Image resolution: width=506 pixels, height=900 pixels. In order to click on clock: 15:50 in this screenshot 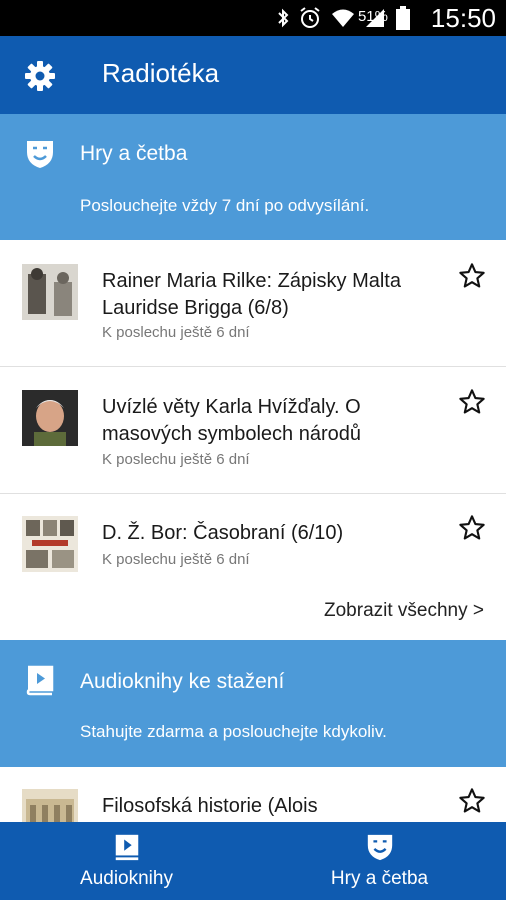, I will do `click(463, 18)`.